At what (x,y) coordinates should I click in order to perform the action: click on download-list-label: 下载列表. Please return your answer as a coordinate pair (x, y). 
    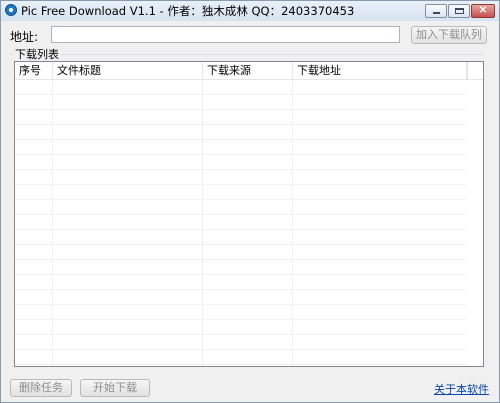
    Looking at the image, I should click on (37, 54).